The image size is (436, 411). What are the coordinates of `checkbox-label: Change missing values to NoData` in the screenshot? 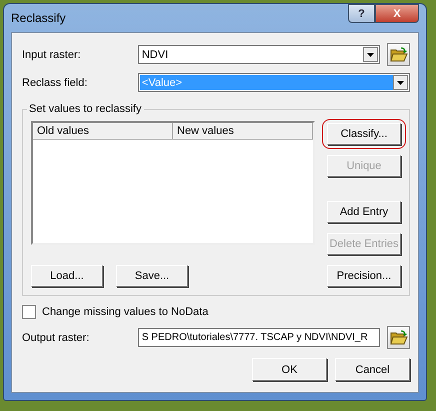 It's located at (125, 312).